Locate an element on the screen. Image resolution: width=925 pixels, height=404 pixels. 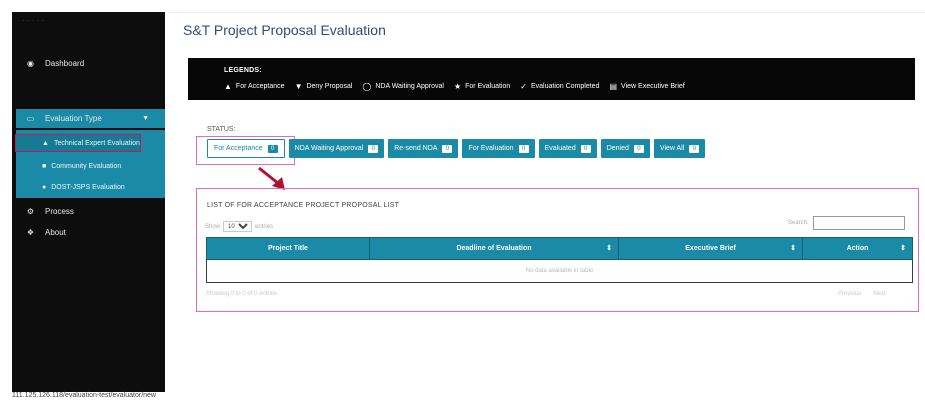
sidebar-item-label: Process is located at coordinates (59, 211).